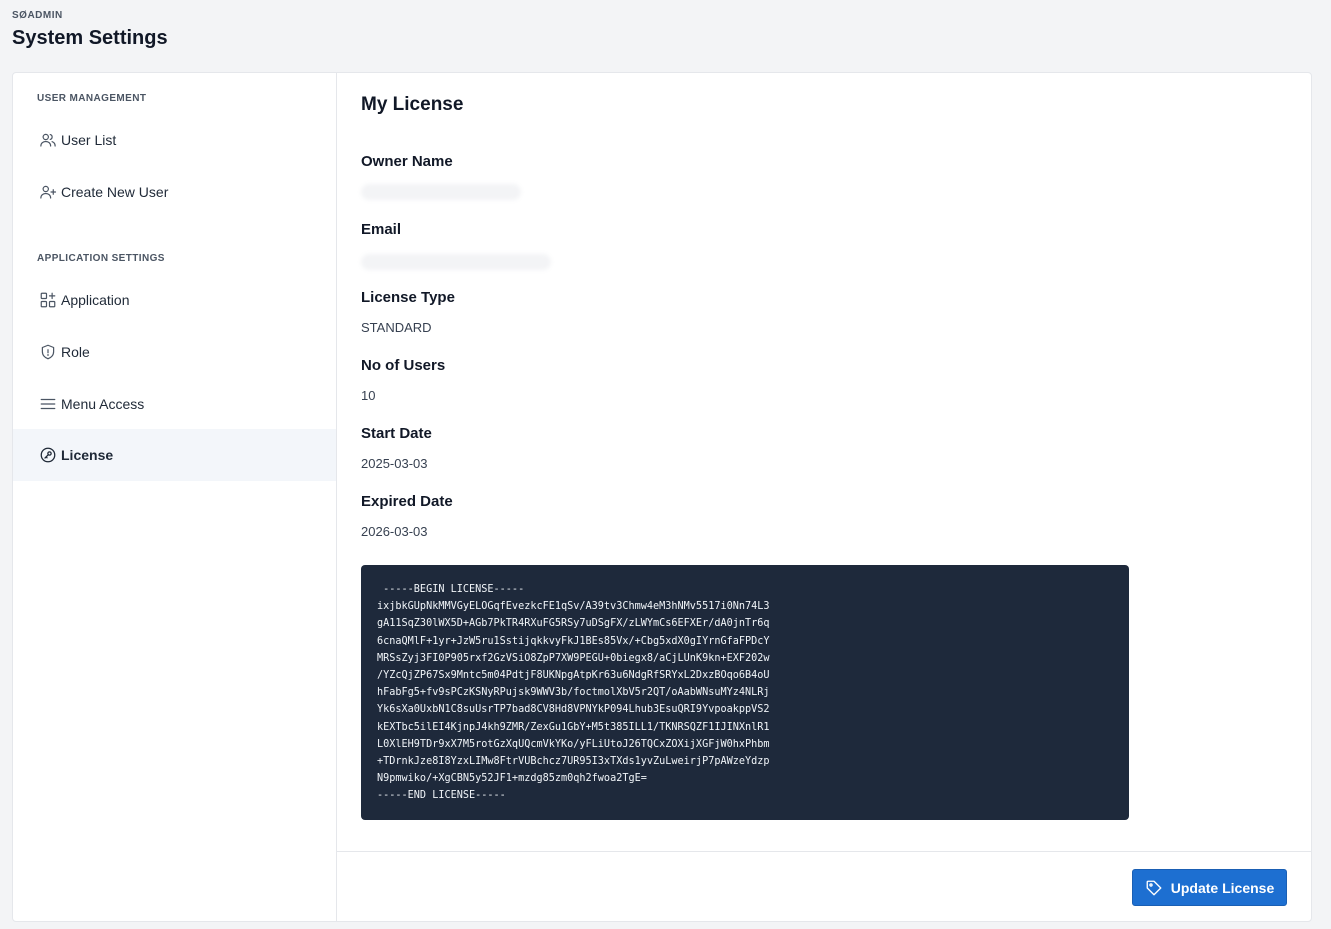 Image resolution: width=1331 pixels, height=929 pixels. I want to click on owner-name-value-redacted, so click(441, 192).